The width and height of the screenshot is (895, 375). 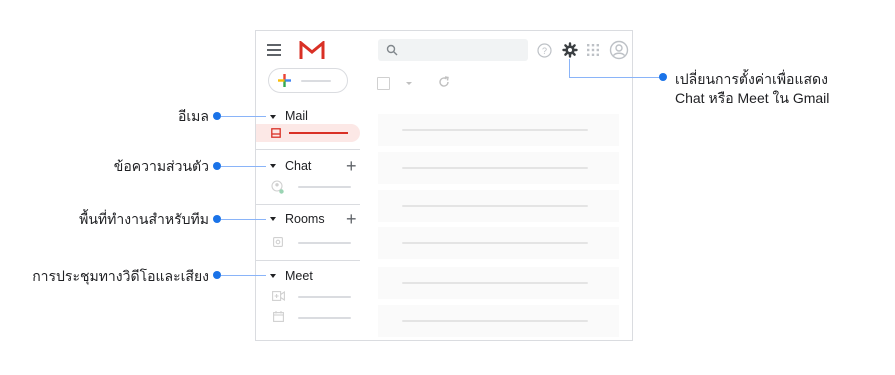 I want to click on calendar-icon, so click(x=278, y=316).